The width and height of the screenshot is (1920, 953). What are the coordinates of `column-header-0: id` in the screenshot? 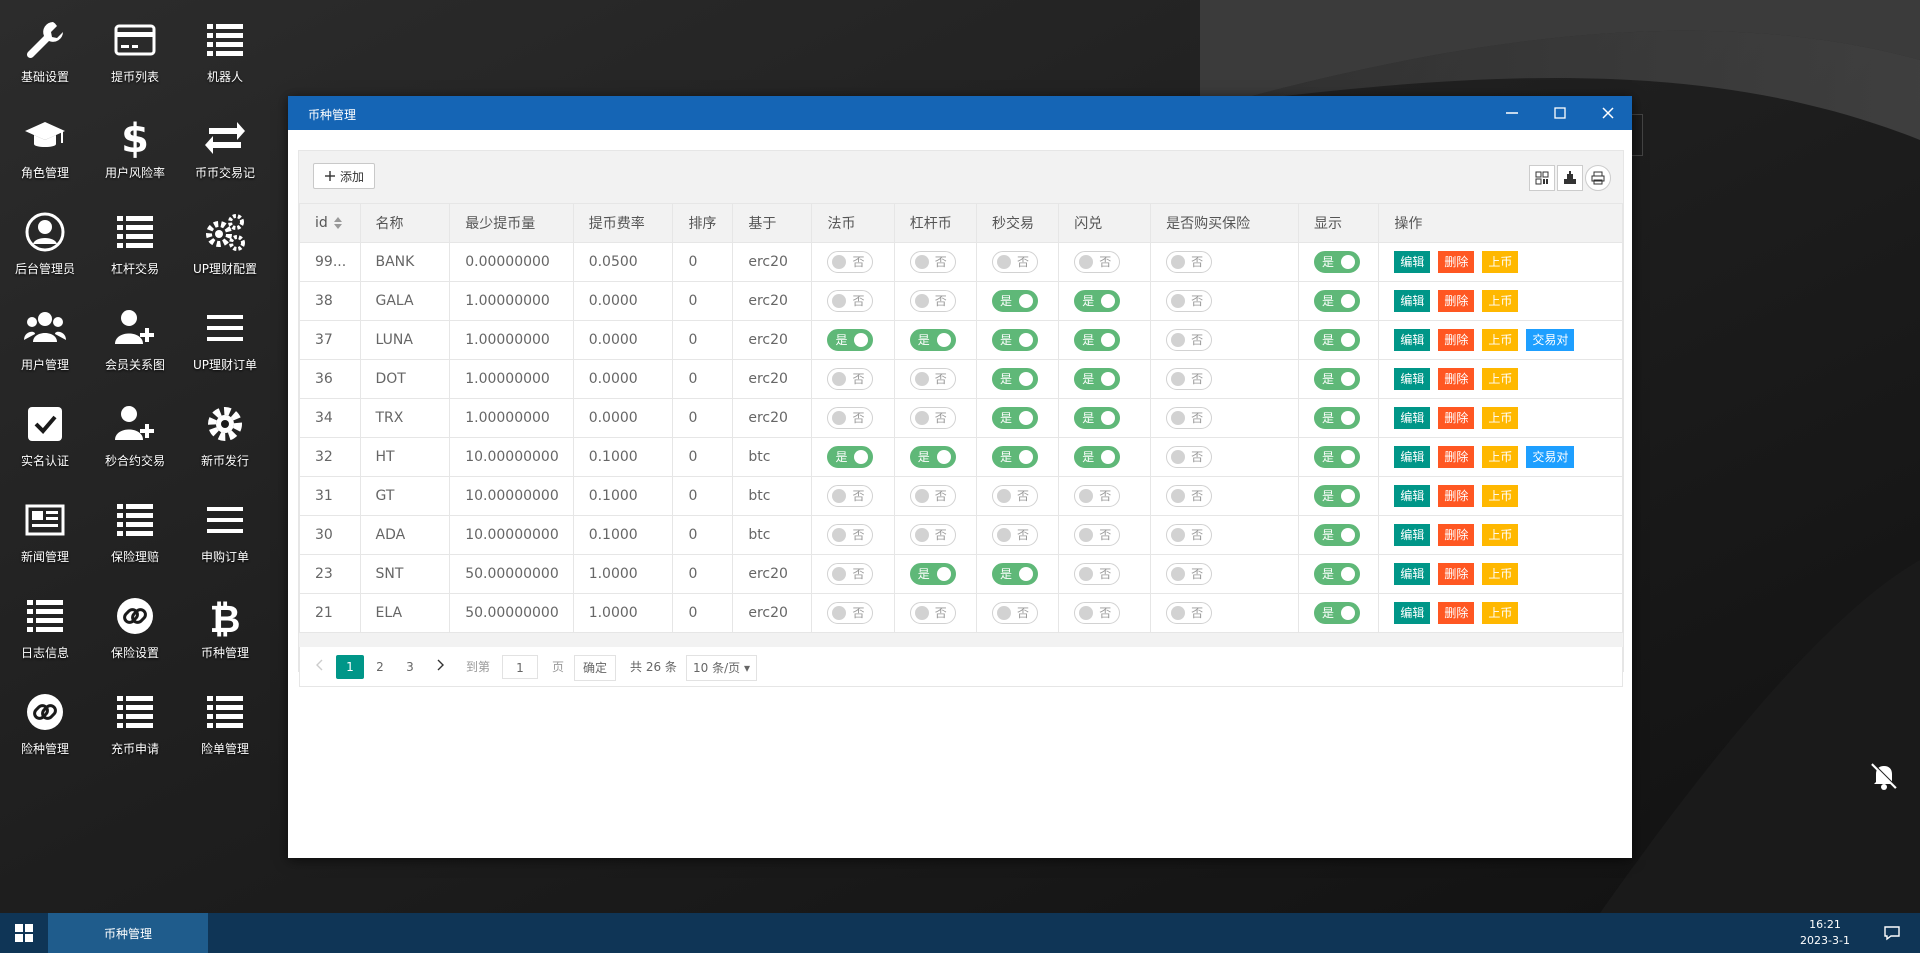 It's located at (330, 223).